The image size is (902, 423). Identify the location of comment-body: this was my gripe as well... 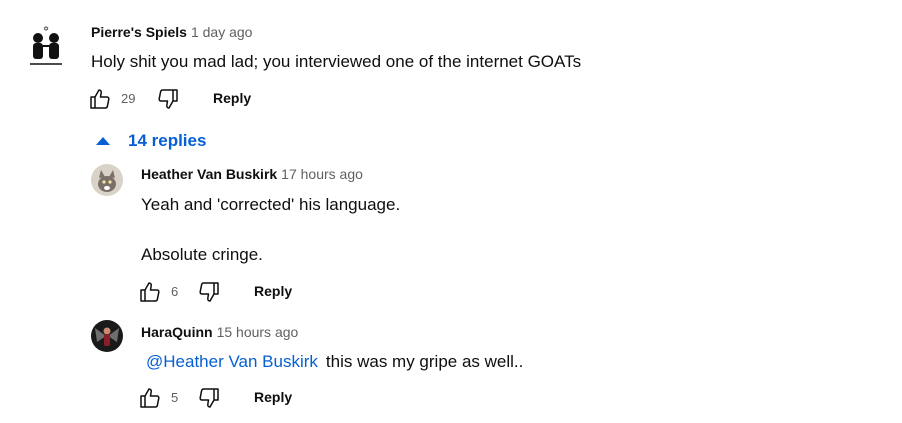
(424, 361).